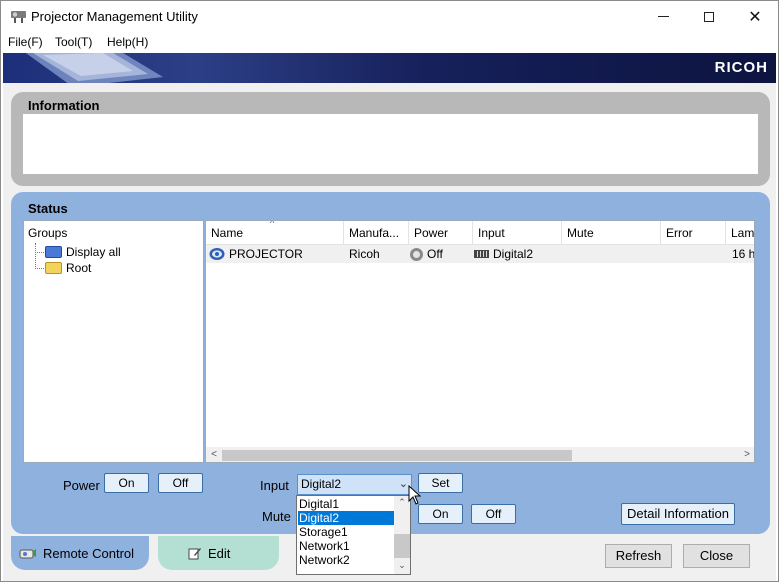  What do you see at coordinates (611, 233) in the screenshot?
I see `column-header-mute: Mute` at bounding box center [611, 233].